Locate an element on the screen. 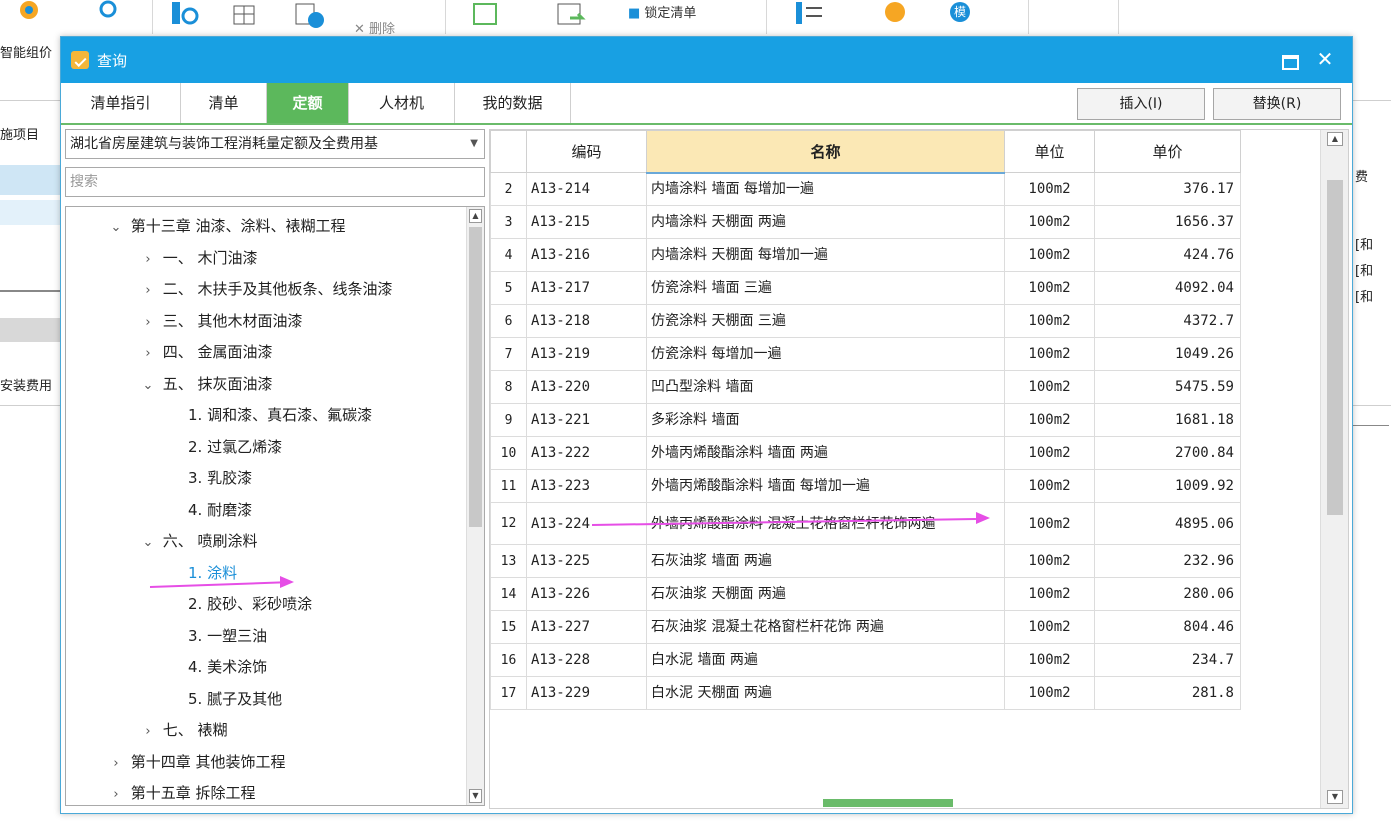 This screenshot has width=1391, height=833. bg-item-label: [和 is located at coordinates (1364, 245).